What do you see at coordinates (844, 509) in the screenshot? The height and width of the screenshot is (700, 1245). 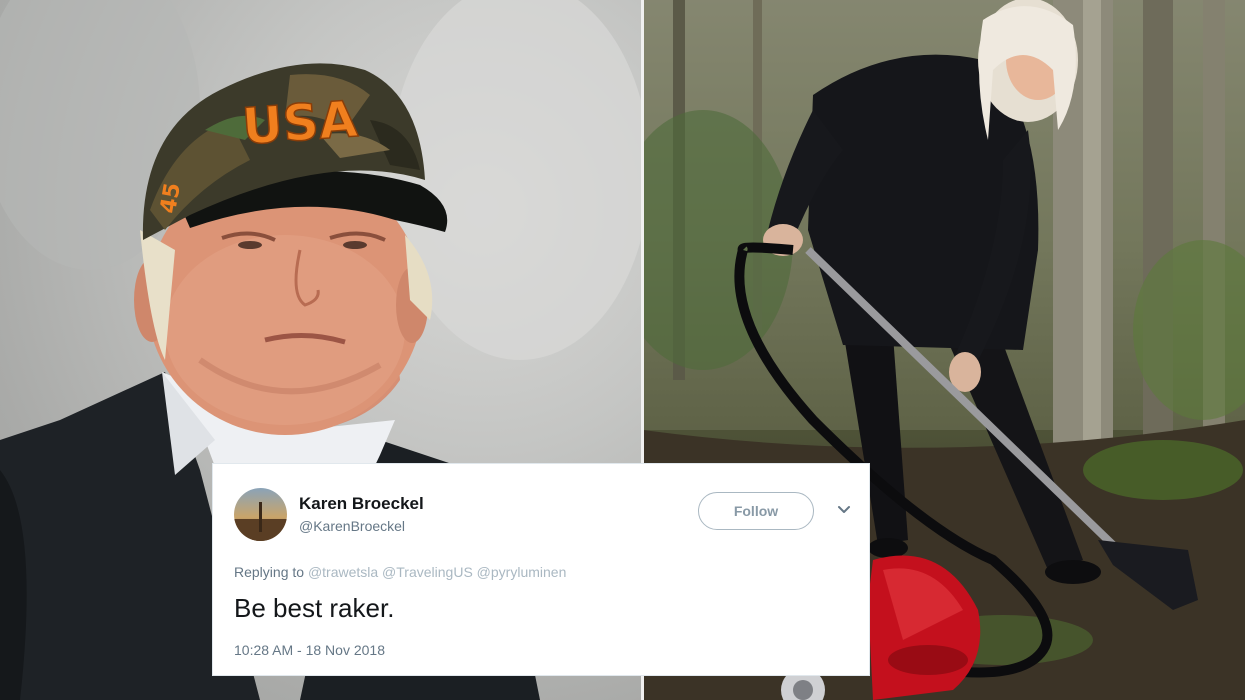 I see `chevron-down-icon` at bounding box center [844, 509].